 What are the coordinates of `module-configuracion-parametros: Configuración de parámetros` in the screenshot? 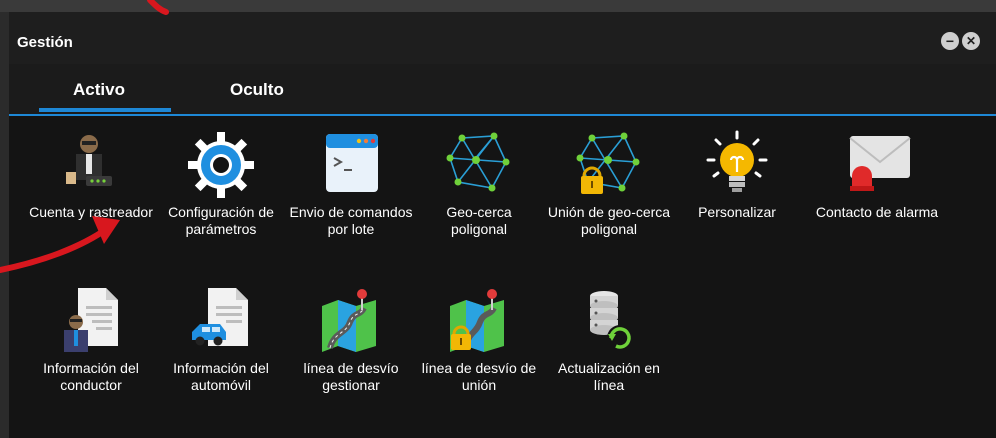 It's located at (221, 184).